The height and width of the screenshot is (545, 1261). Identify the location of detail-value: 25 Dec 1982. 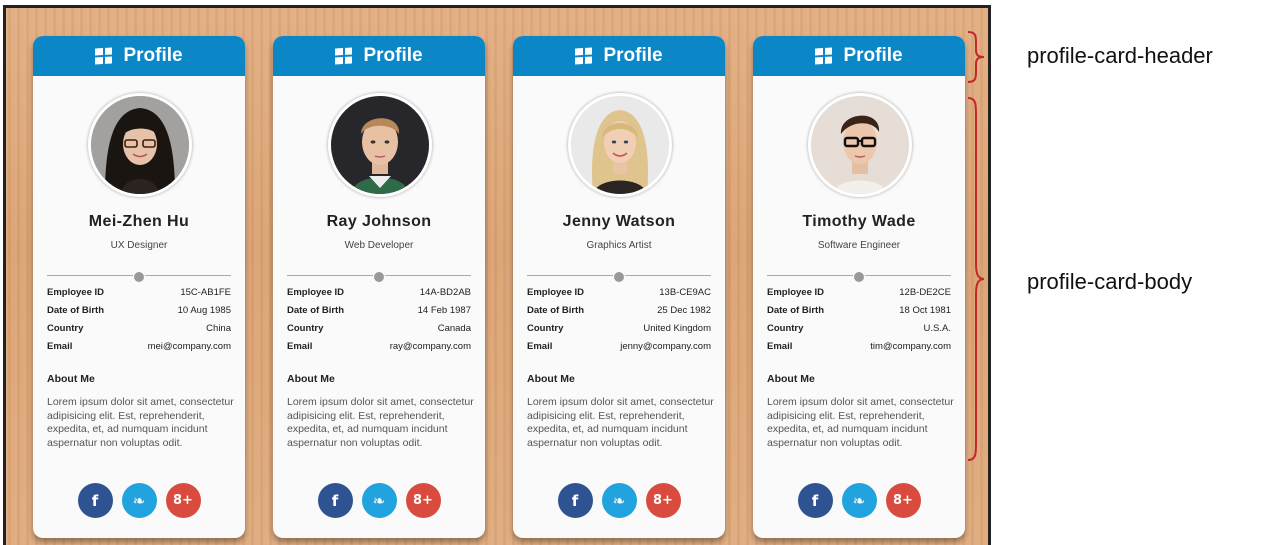
(684, 310).